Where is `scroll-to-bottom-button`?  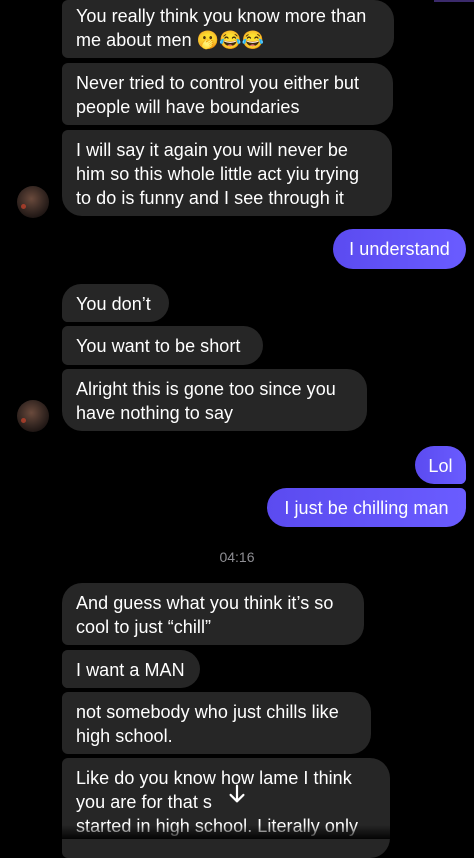 scroll-to-bottom-button is located at coordinates (237, 794).